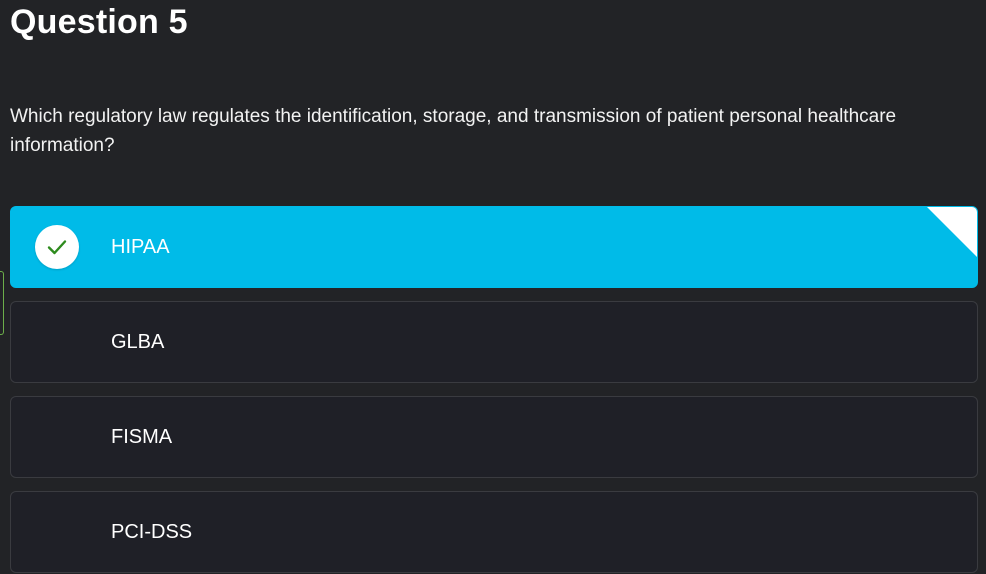  What do you see at coordinates (57, 247) in the screenshot?
I see `check-icon` at bounding box center [57, 247].